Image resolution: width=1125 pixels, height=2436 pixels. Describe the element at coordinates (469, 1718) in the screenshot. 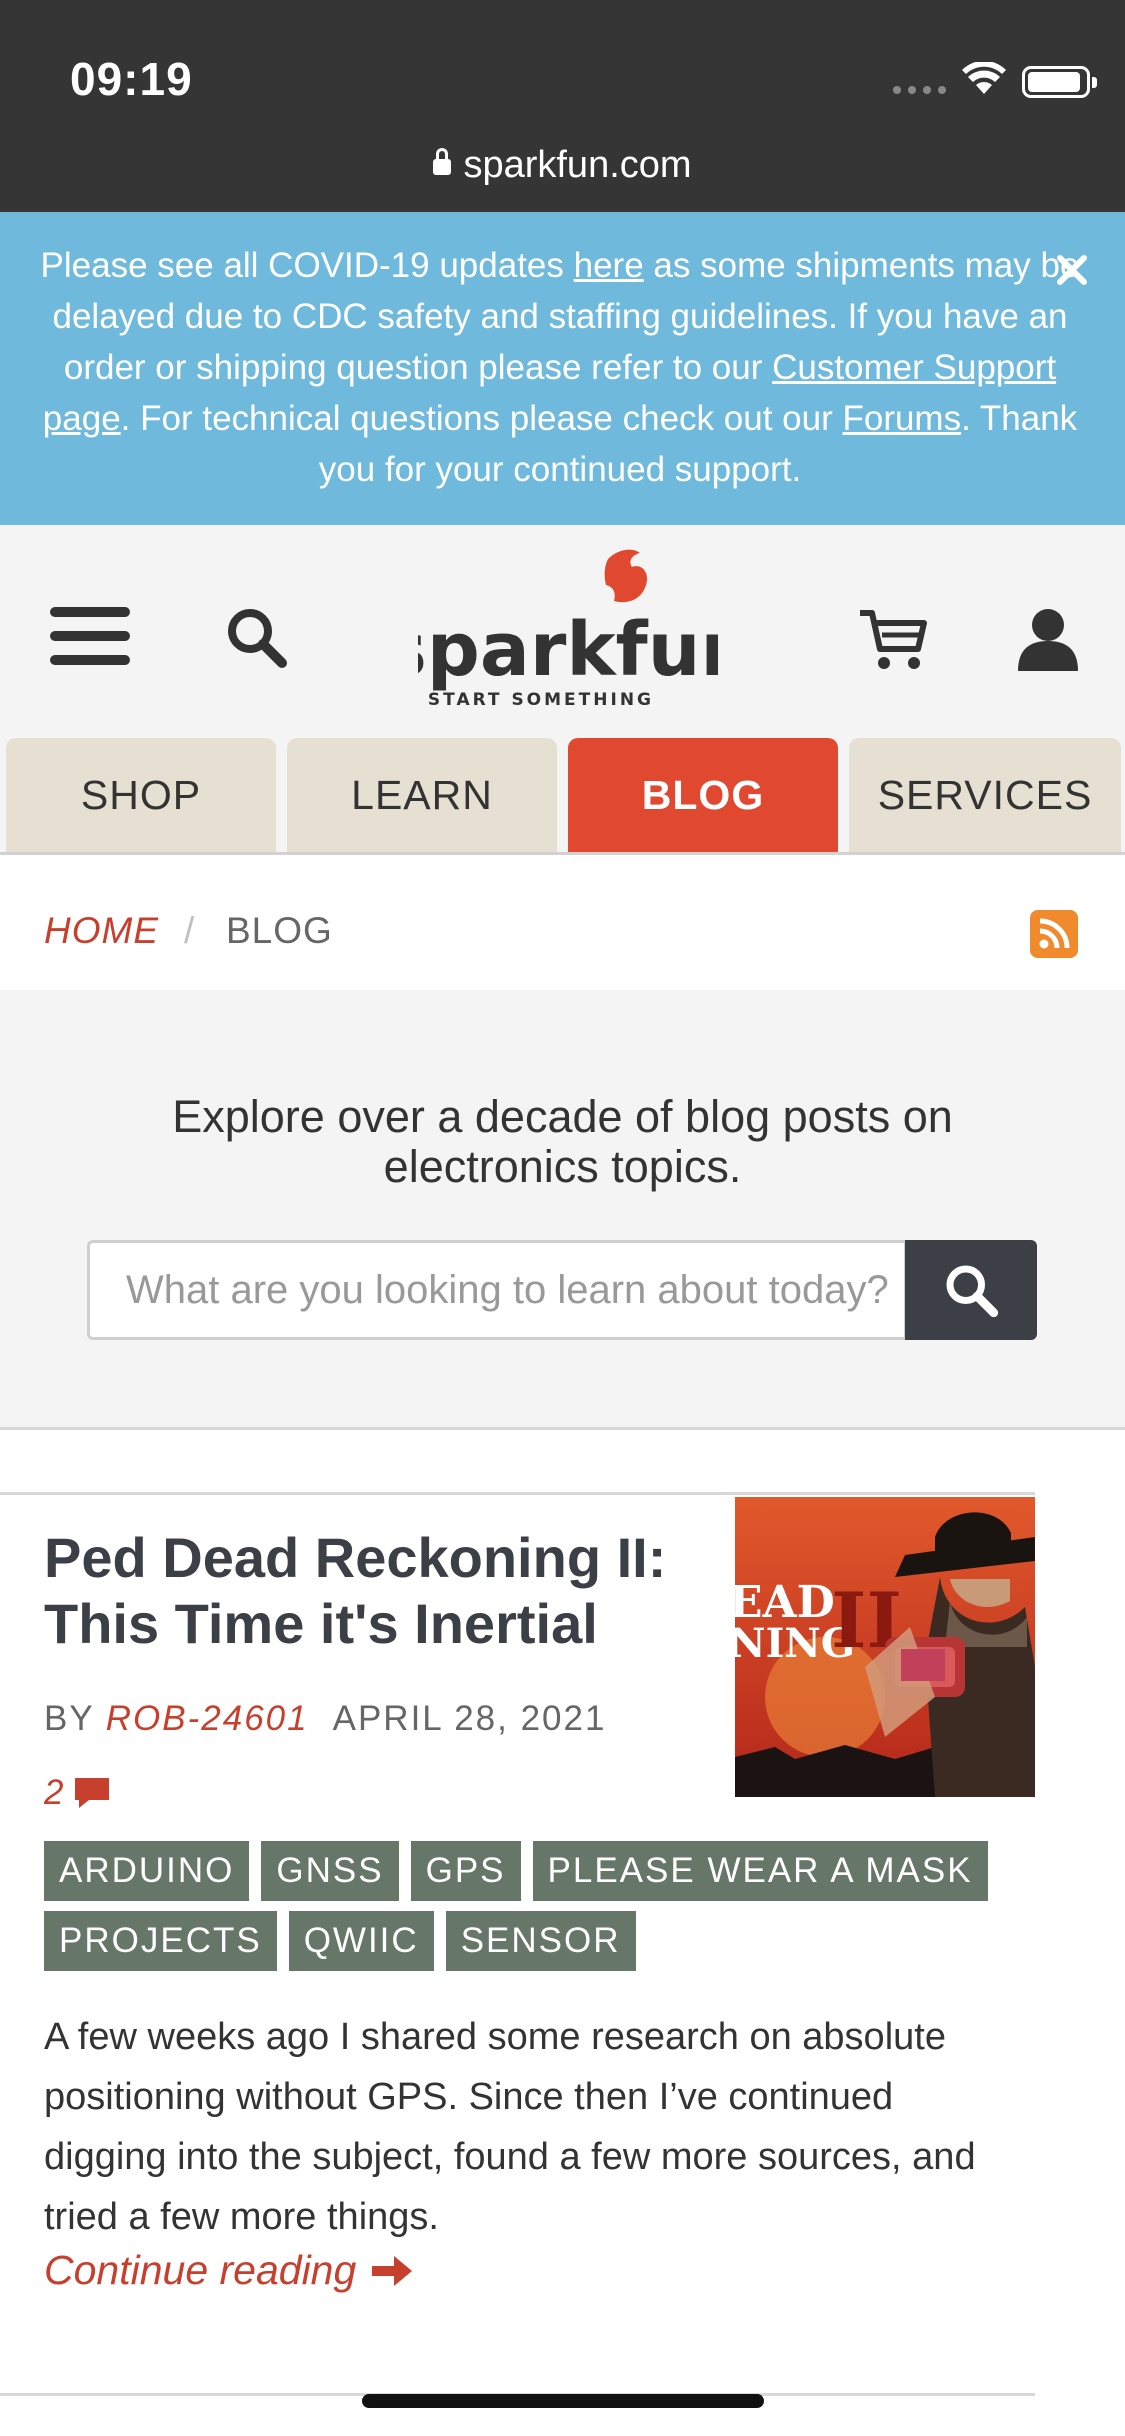

I see `post-date: APRIL 28, 2021` at that location.